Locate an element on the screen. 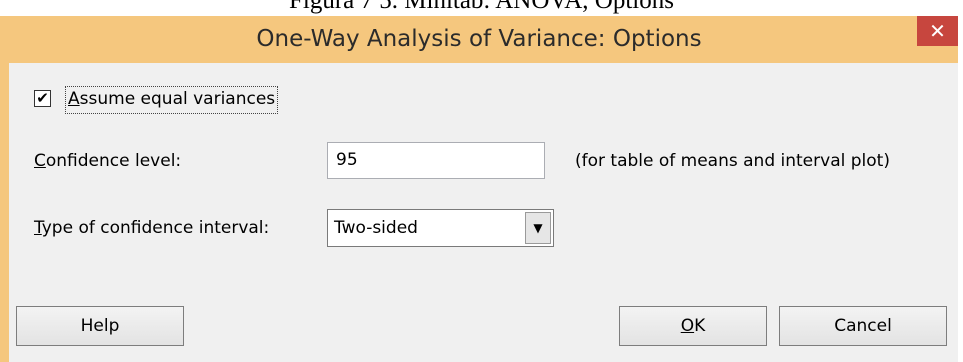 This screenshot has width=963, height=362. confidence-level-hint: (for table of means and interval plot) is located at coordinates (732, 161).